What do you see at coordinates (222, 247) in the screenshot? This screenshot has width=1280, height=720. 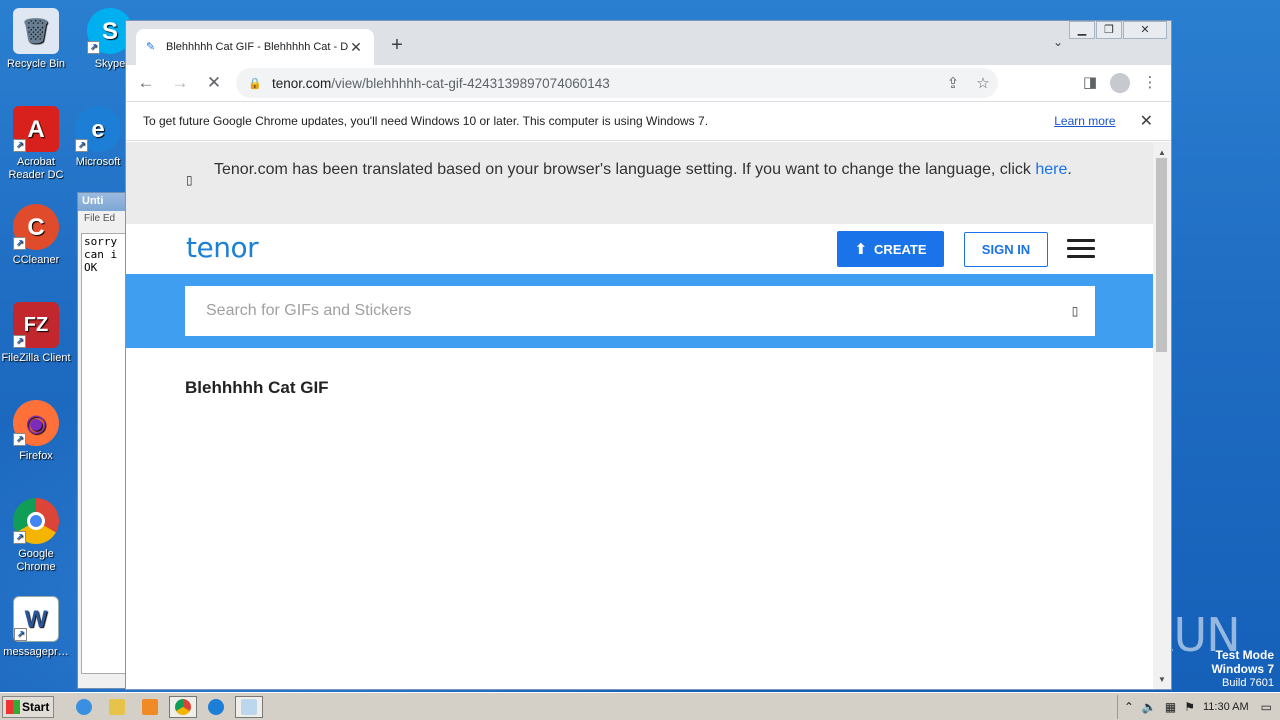 I see `tenor-logo: tenor` at bounding box center [222, 247].